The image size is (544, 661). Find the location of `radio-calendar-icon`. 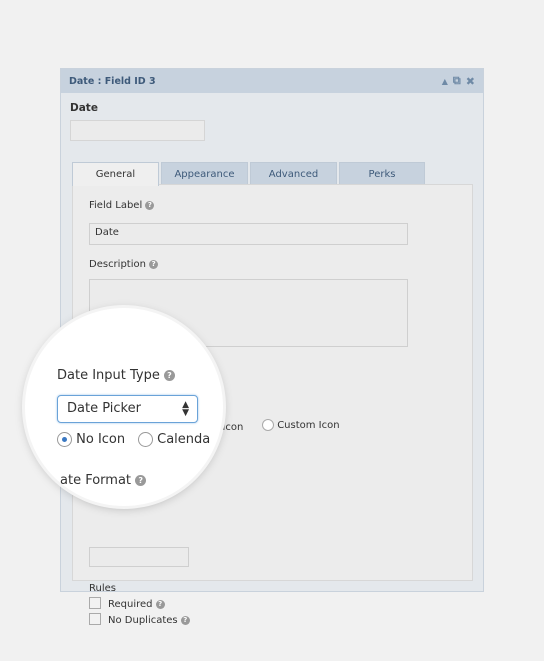

radio-calendar-icon is located at coordinates (145, 439).